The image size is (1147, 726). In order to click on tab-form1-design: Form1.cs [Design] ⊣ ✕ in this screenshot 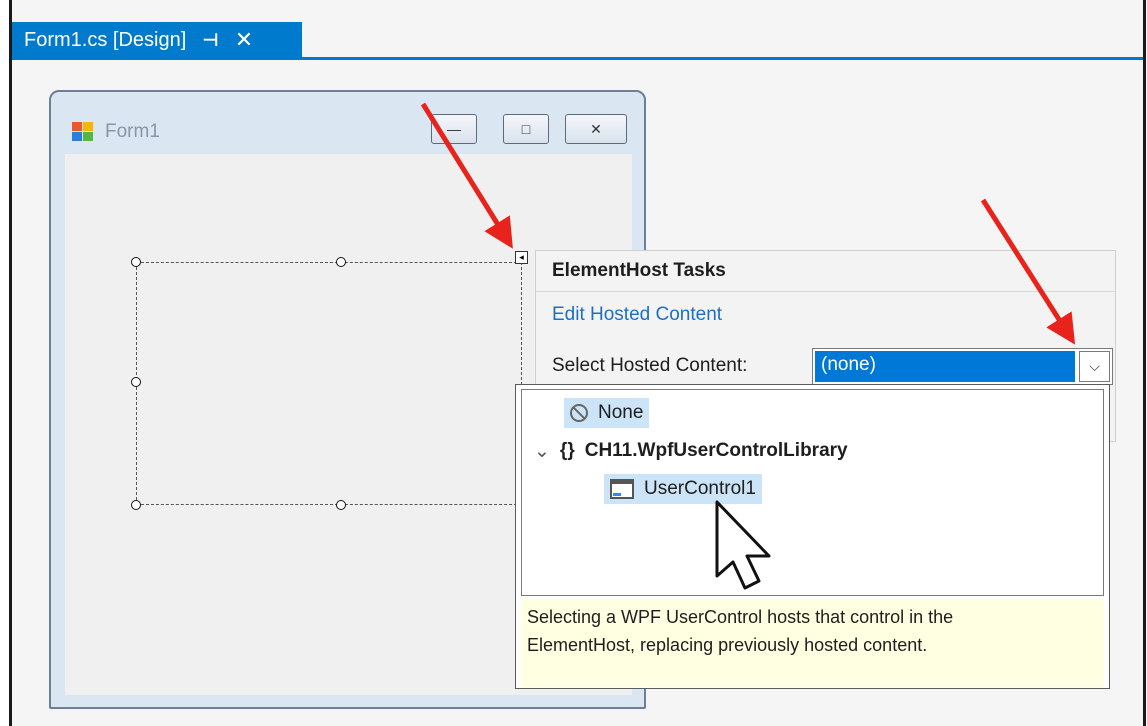, I will do `click(157, 40)`.